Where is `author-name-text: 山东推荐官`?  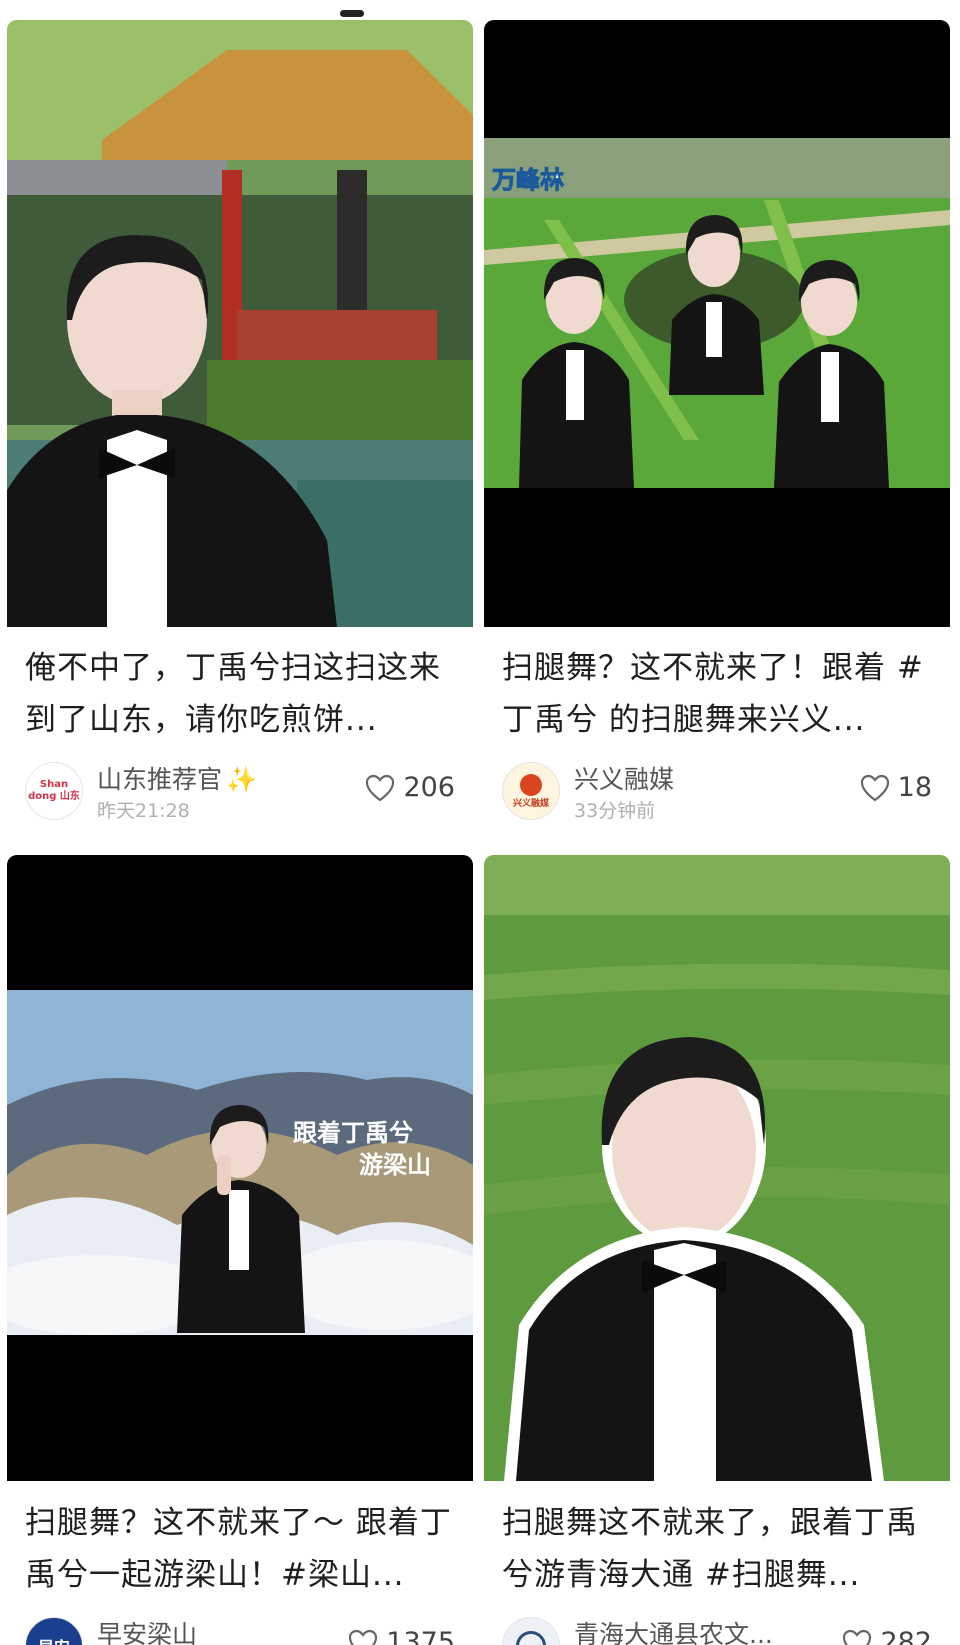 author-name-text: 山东推荐官 is located at coordinates (160, 779).